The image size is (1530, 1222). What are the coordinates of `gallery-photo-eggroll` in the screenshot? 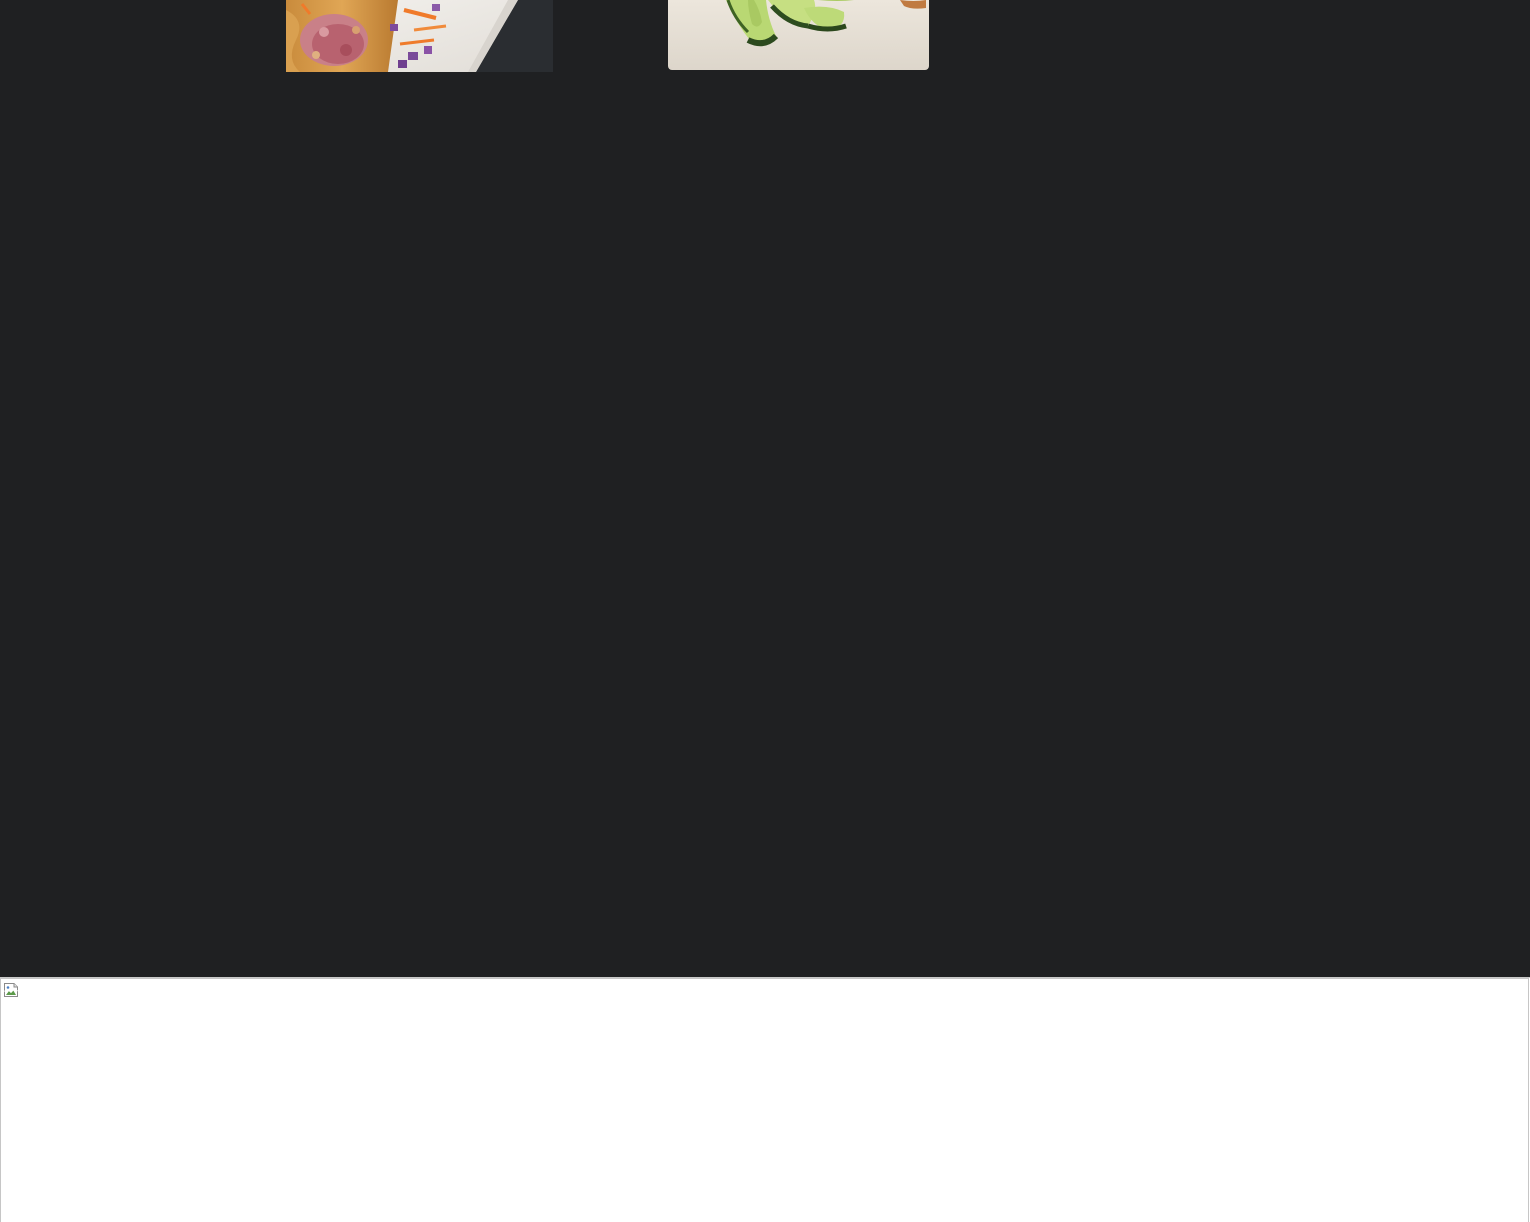 It's located at (419, 36).